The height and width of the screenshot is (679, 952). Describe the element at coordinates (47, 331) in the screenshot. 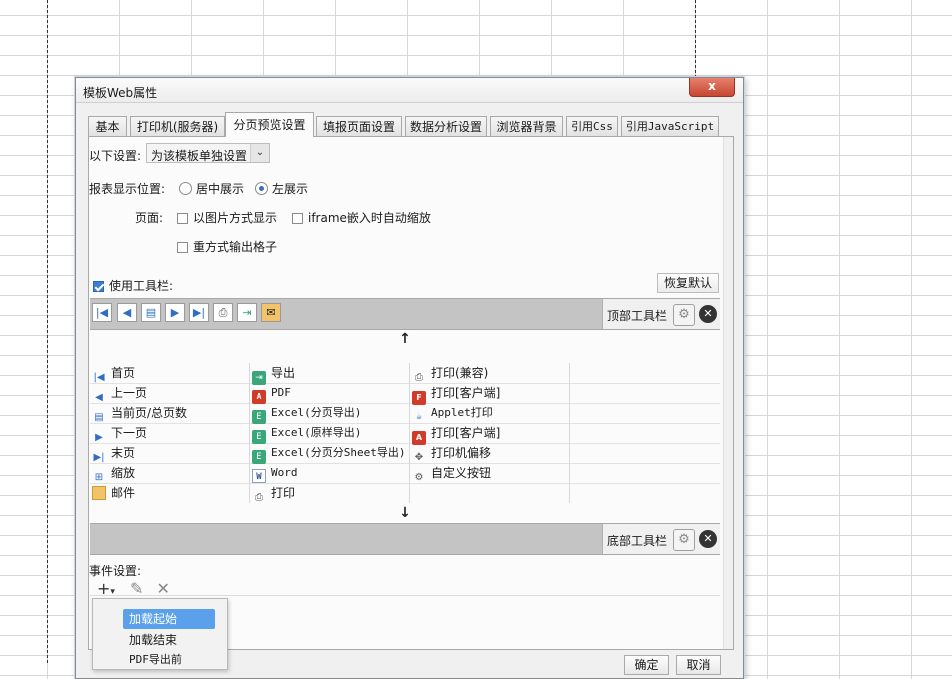

I see `page-break-line-left` at that location.